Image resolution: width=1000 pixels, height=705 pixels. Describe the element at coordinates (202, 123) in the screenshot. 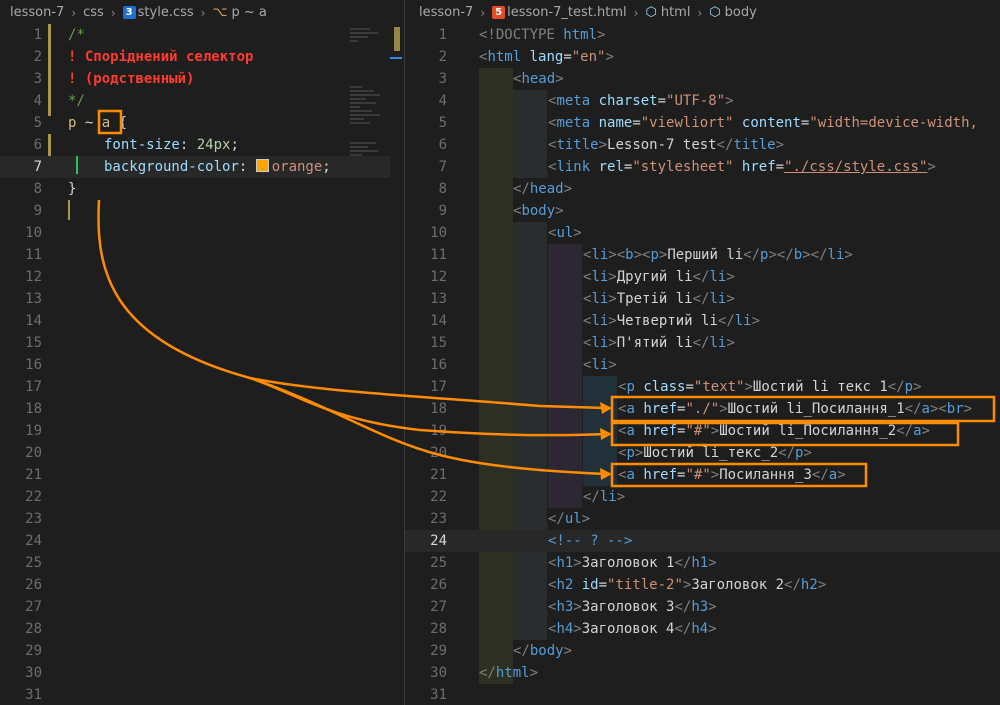

I see `code-line: 5p ~ a {` at that location.